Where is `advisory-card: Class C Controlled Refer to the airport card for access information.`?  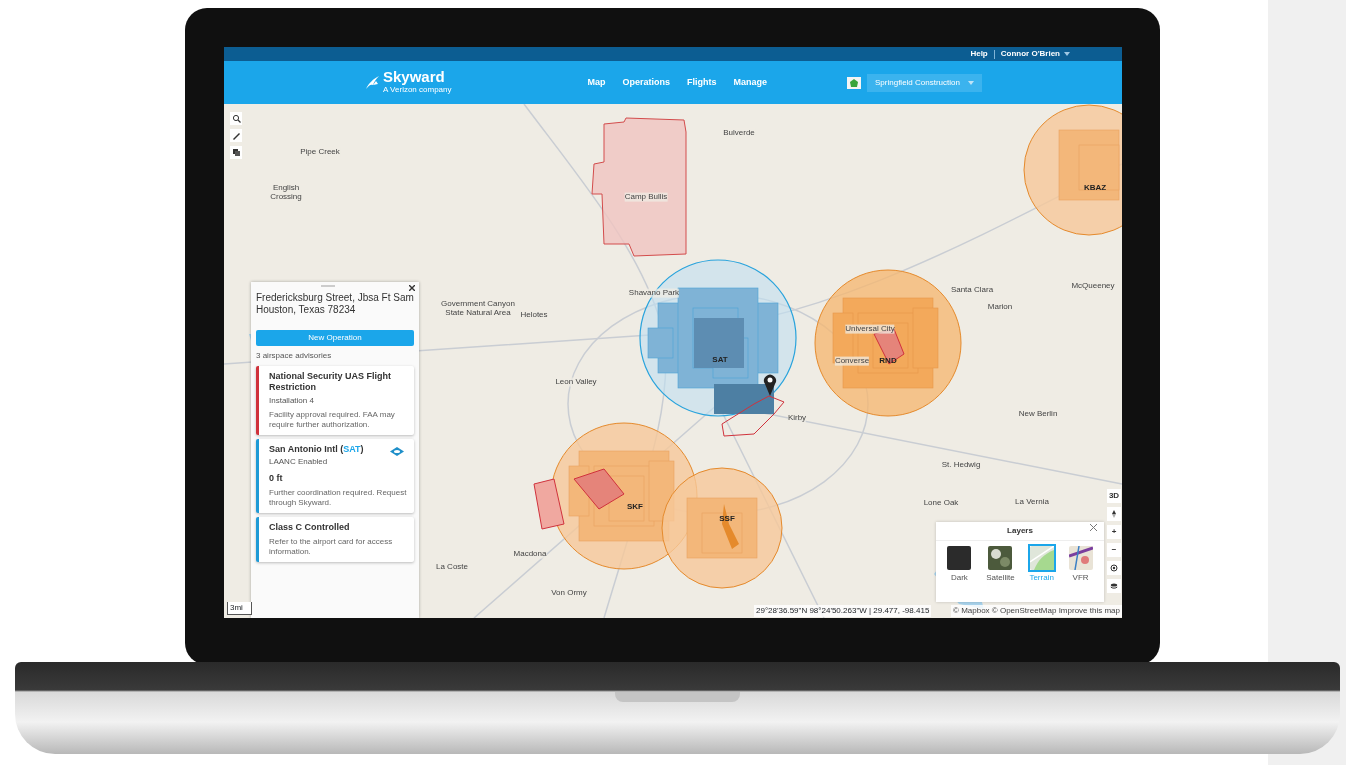 advisory-card: Class C Controlled Refer to the airport card for access information. is located at coordinates (335, 539).